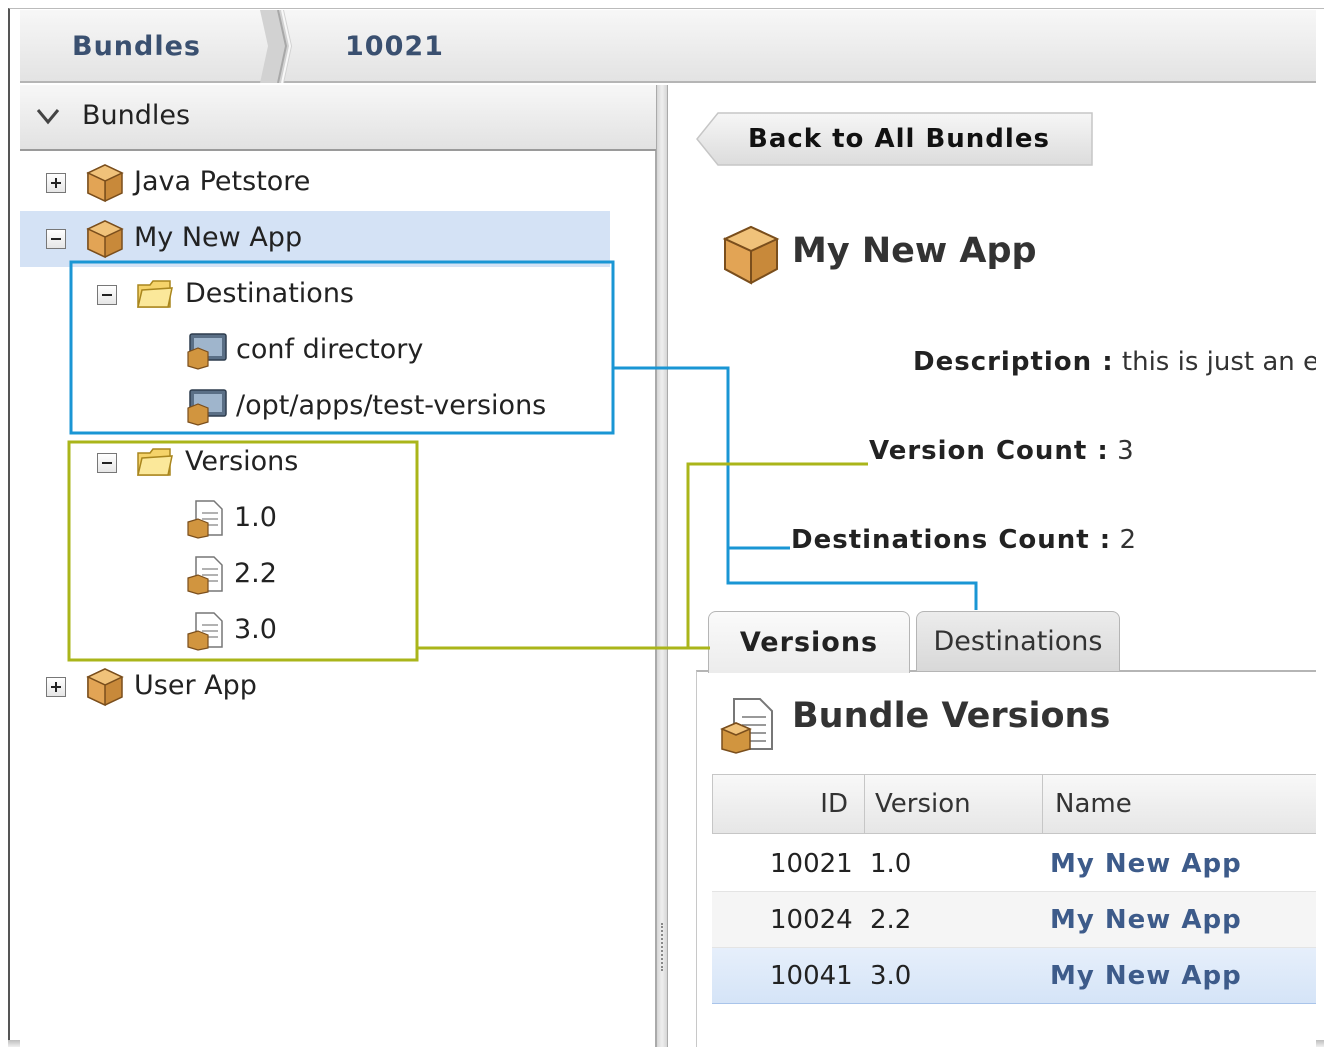 The image size is (1324, 1047). Describe the element at coordinates (914, 251) in the screenshot. I see `bundle-title: My New App` at that location.